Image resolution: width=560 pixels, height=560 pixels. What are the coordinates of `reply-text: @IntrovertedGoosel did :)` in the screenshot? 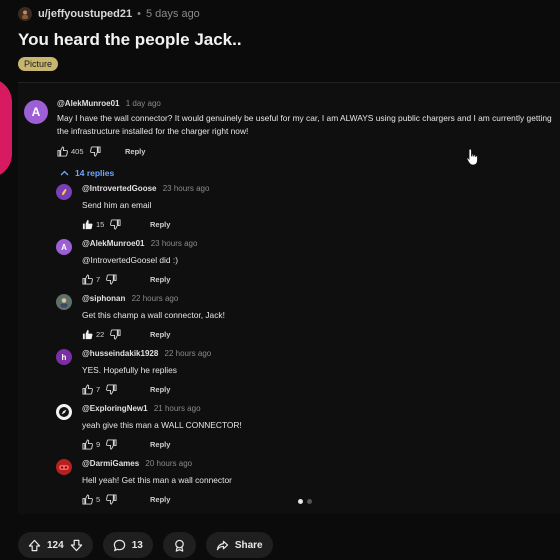 It's located at (130, 260).